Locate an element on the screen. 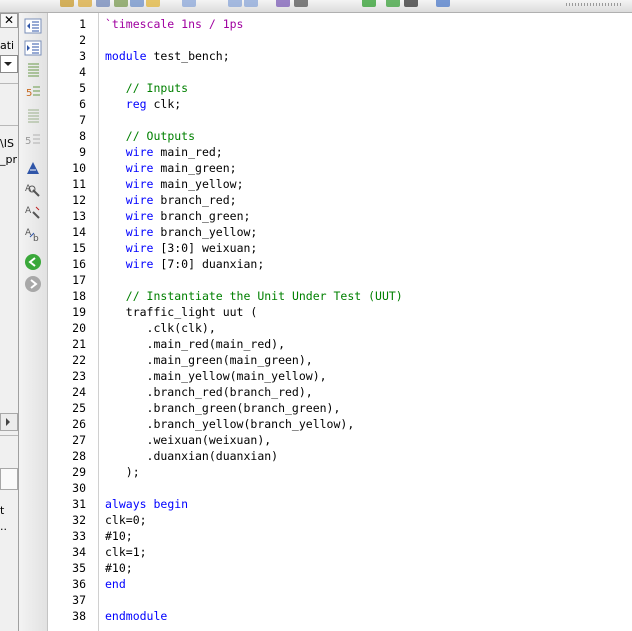 Image resolution: width=632 pixels, height=631 pixels. line-number: 31 is located at coordinates (79, 504).